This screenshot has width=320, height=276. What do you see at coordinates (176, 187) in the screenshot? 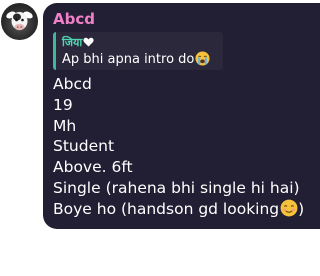
I see `message-line: Single (rahena bhi single hi hai)` at bounding box center [176, 187].